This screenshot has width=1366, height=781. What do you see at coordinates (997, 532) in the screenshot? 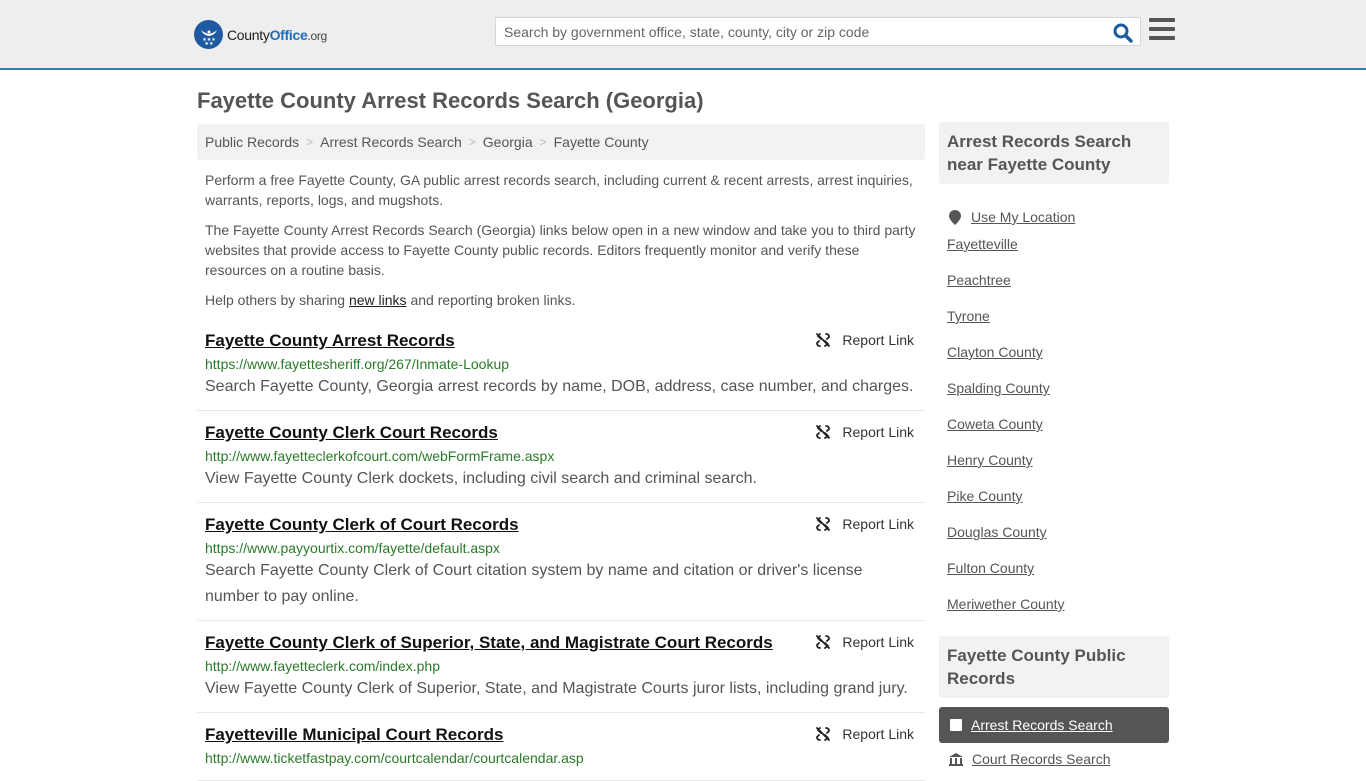
I see `nearby-link-douglas-county: Douglas County` at bounding box center [997, 532].